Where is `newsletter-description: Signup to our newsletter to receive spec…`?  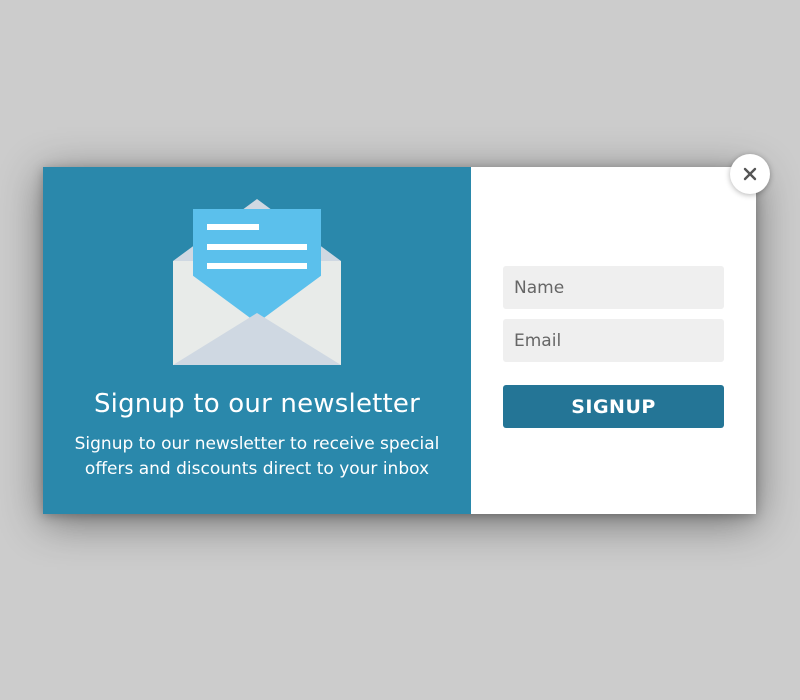 newsletter-description: Signup to our newsletter to receive spec… is located at coordinates (257, 456).